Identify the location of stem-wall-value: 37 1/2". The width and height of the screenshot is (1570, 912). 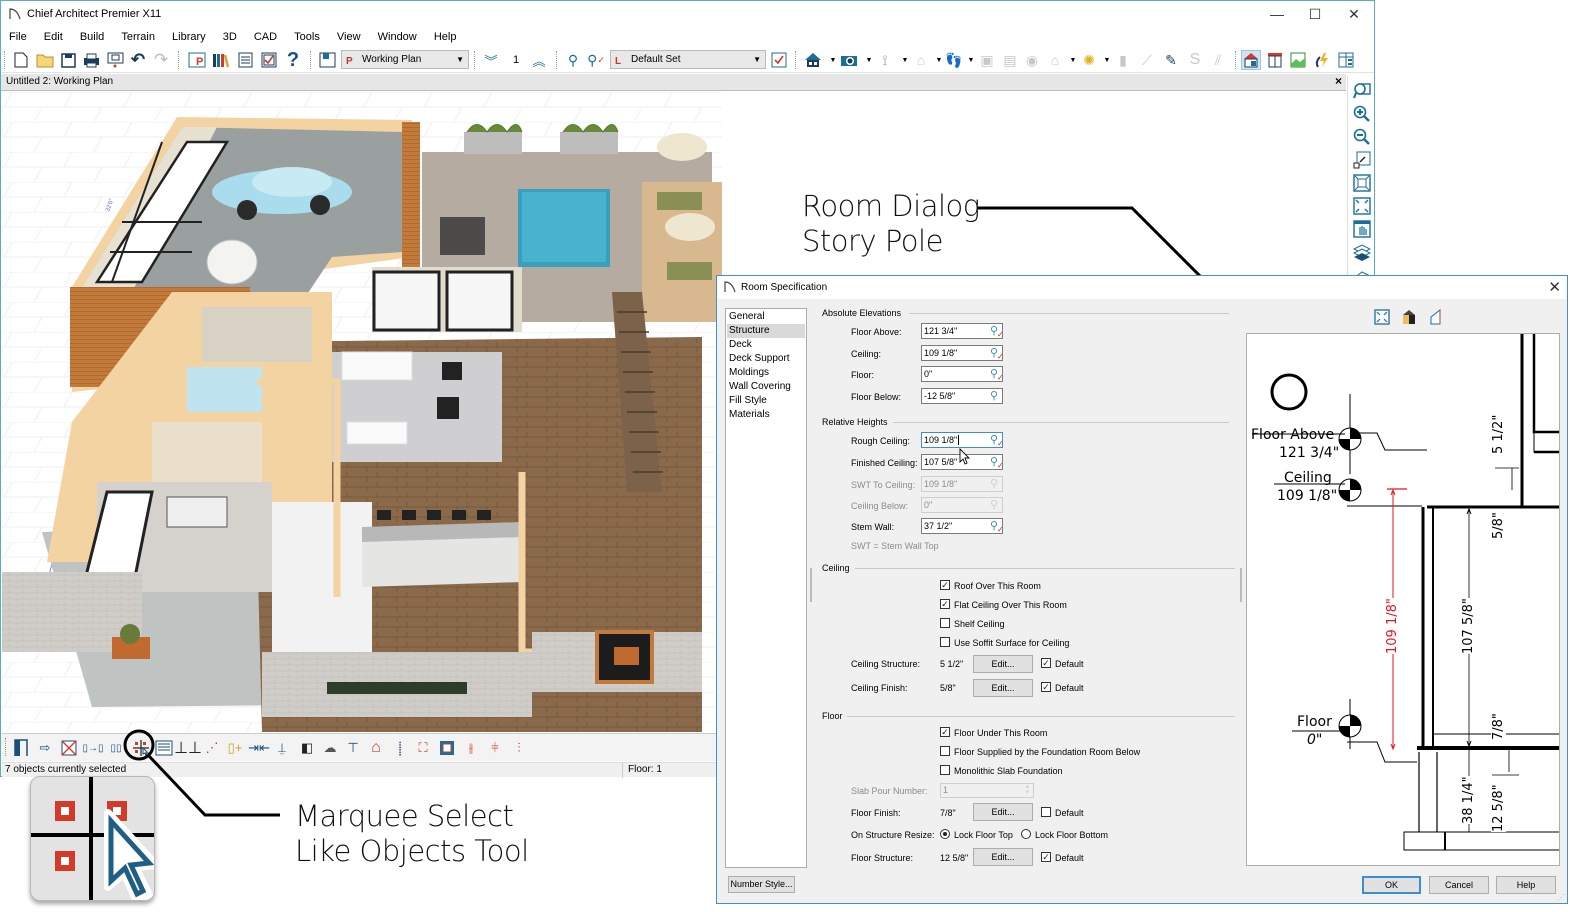
(938, 526).